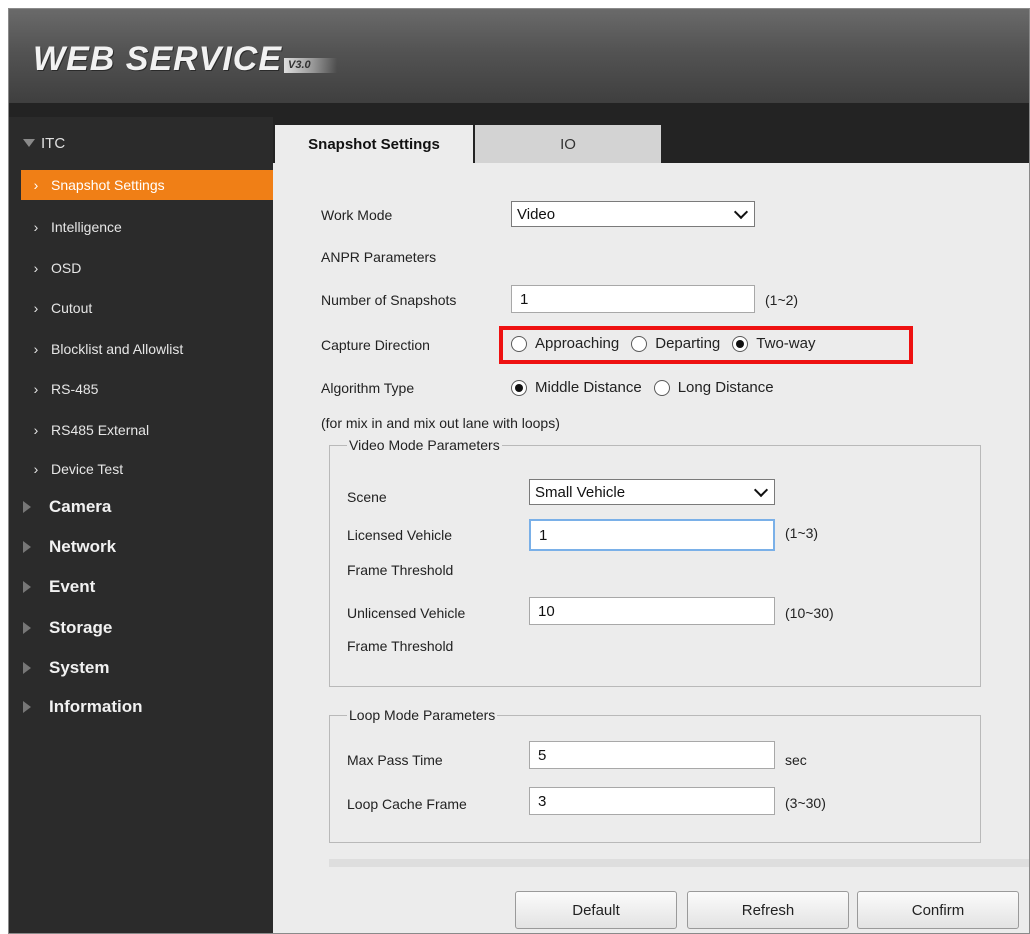 The image size is (1030, 934). I want to click on sidebar-item-rs485-external: › RS485 External, so click(141, 430).